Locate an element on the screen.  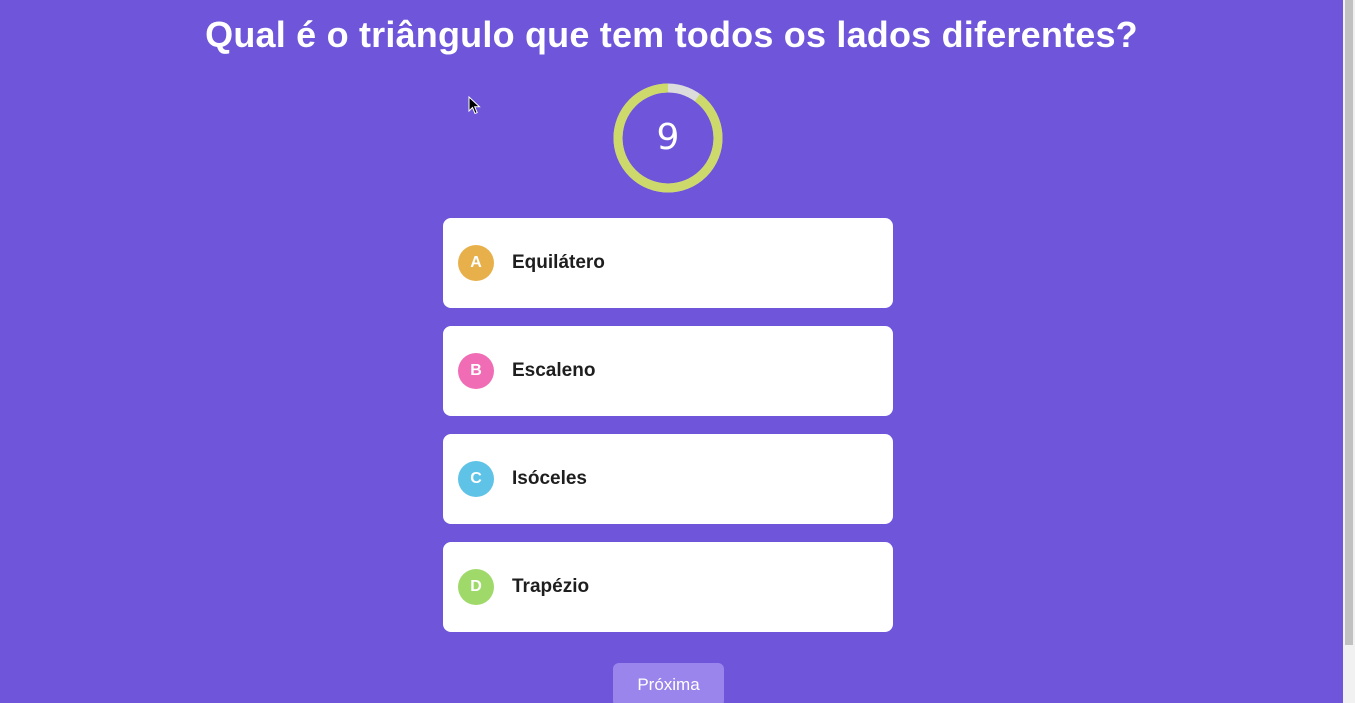
answer-label: Isóceles is located at coordinates (549, 478).